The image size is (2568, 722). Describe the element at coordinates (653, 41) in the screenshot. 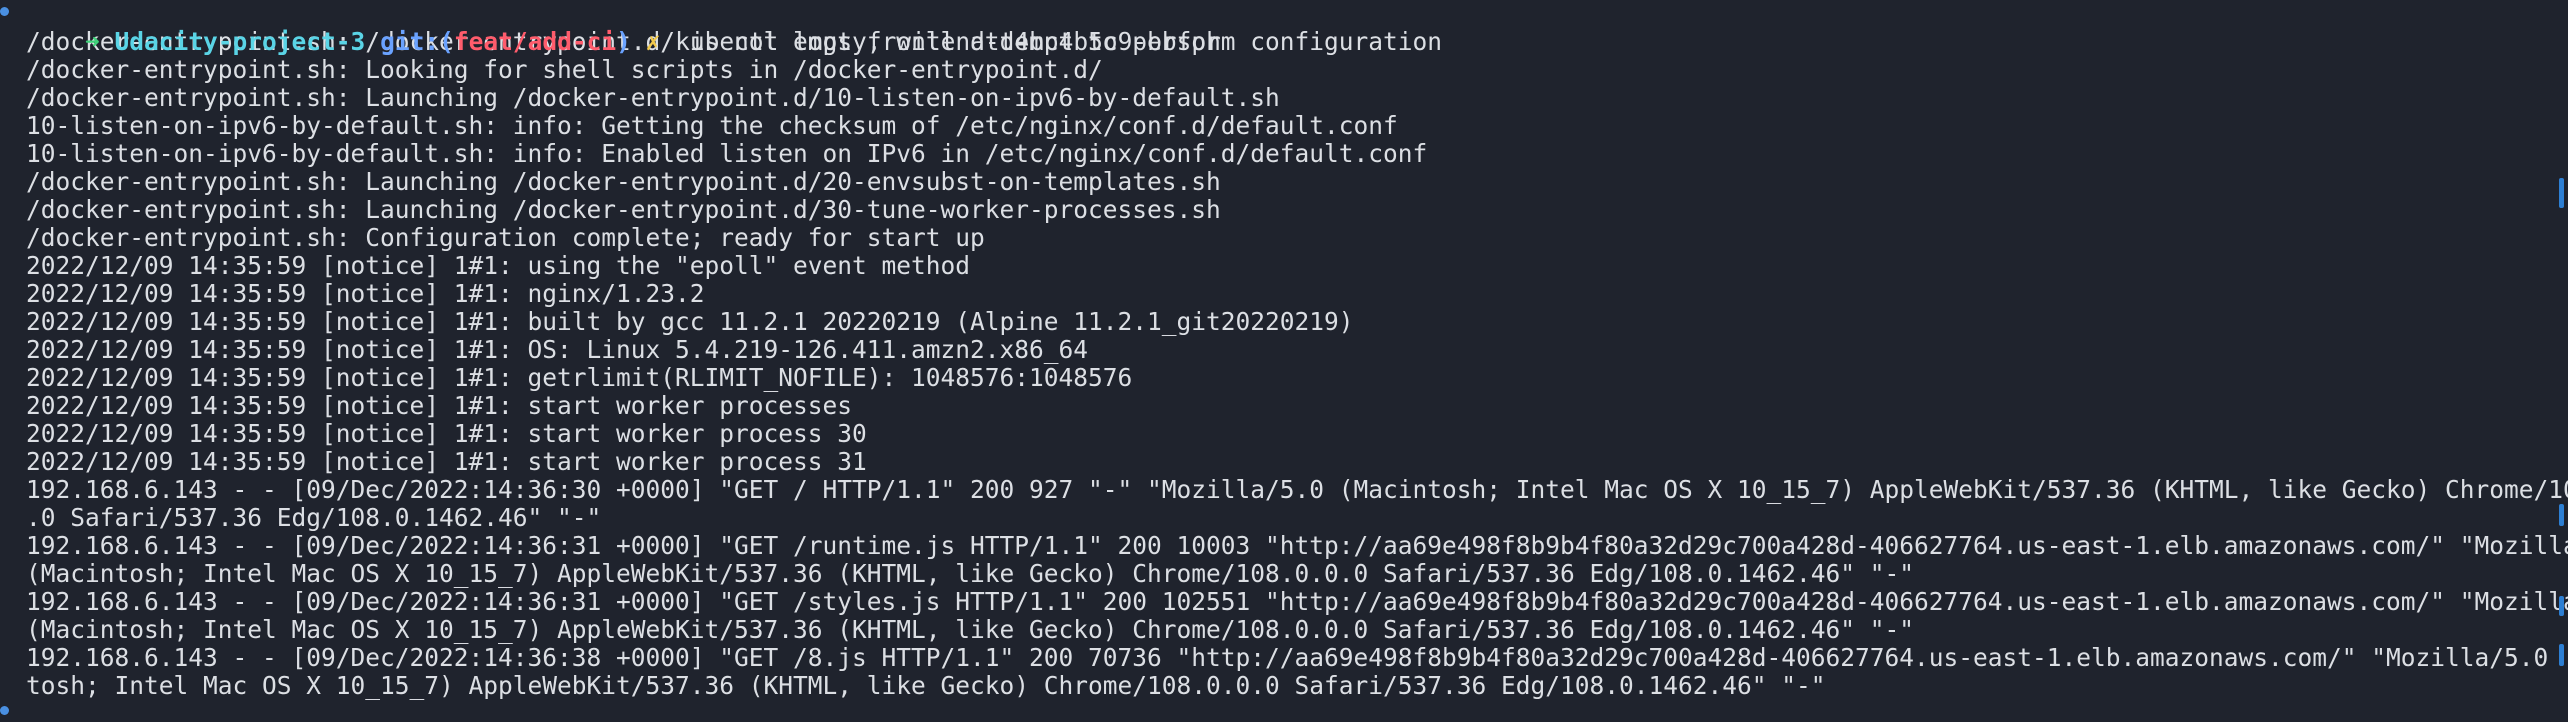

I see `prompt-dirty-marker: ✗` at that location.